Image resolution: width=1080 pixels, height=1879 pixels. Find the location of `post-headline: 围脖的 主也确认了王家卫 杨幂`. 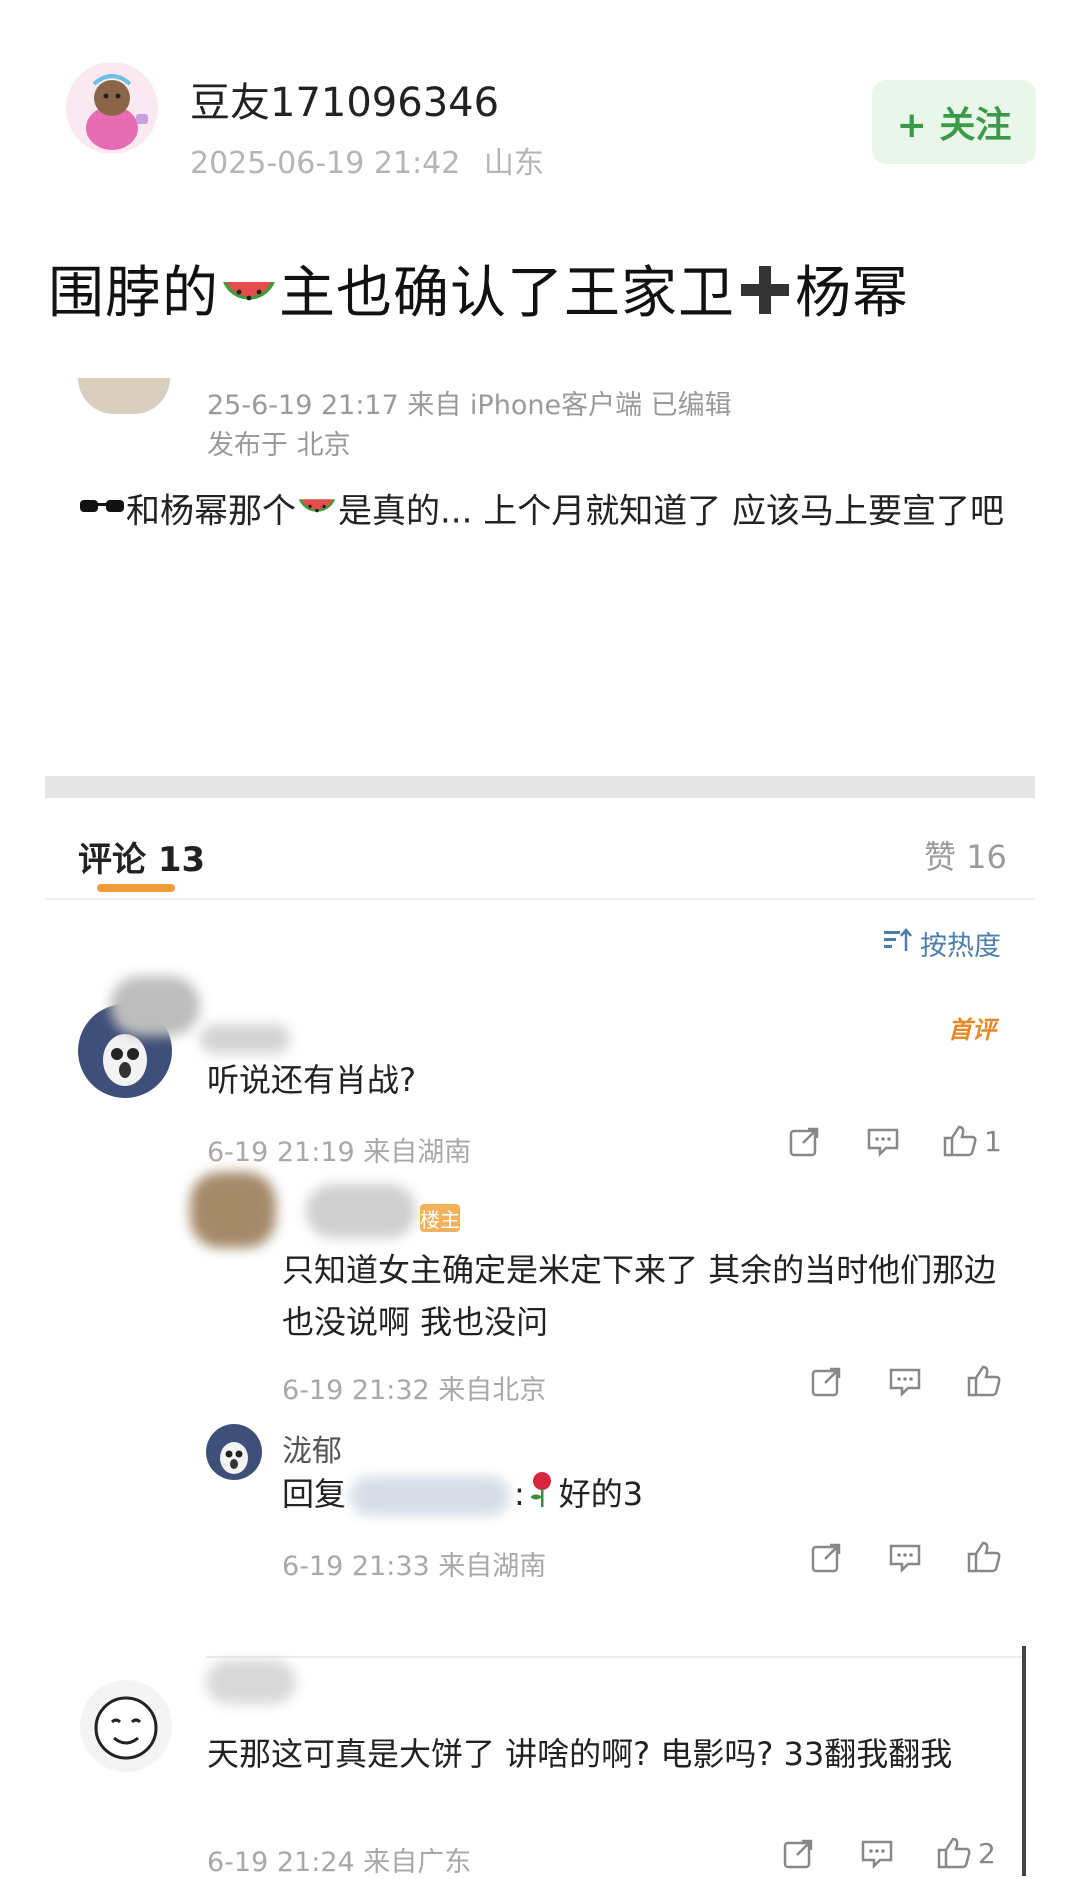

post-headline: 围脖的 主也确认了王家卫 杨幂 is located at coordinates (478, 291).